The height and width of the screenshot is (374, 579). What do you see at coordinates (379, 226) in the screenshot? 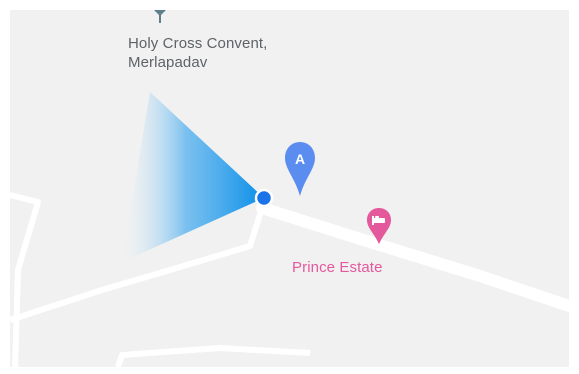
I see `hotel-pin` at bounding box center [379, 226].